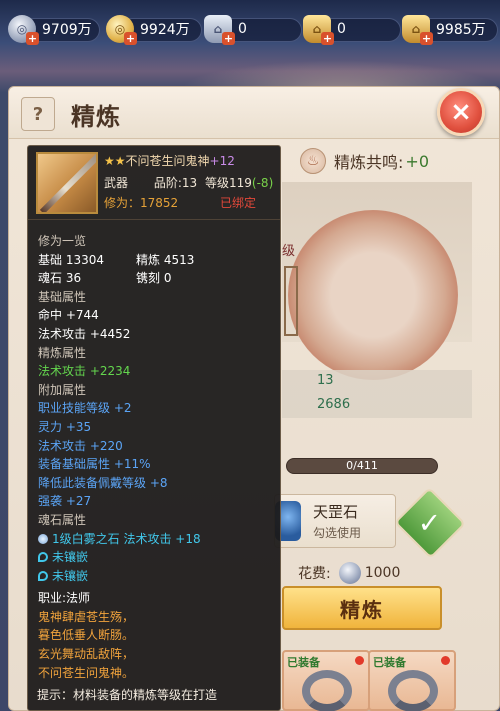 This screenshot has width=500, height=711. I want to click on item-level-value: 119, so click(240, 183).